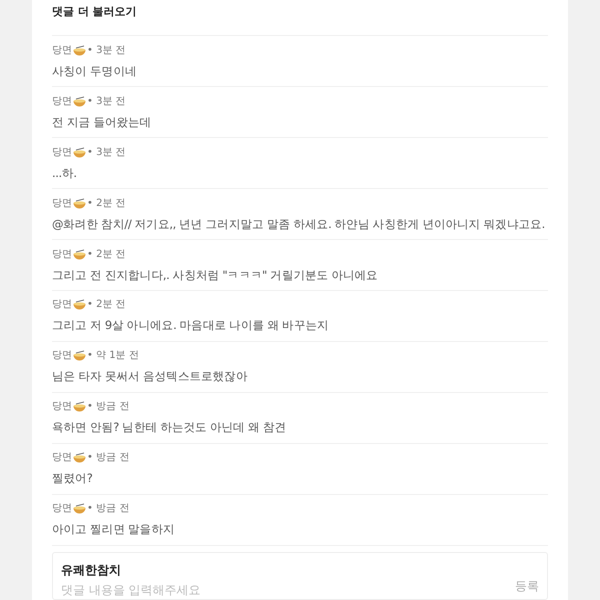 The width and height of the screenshot is (600, 600). I want to click on comment-text: 그리고 저 9살 아니에요. 마음대로 나이를 왜 바꾸는지, so click(190, 325).